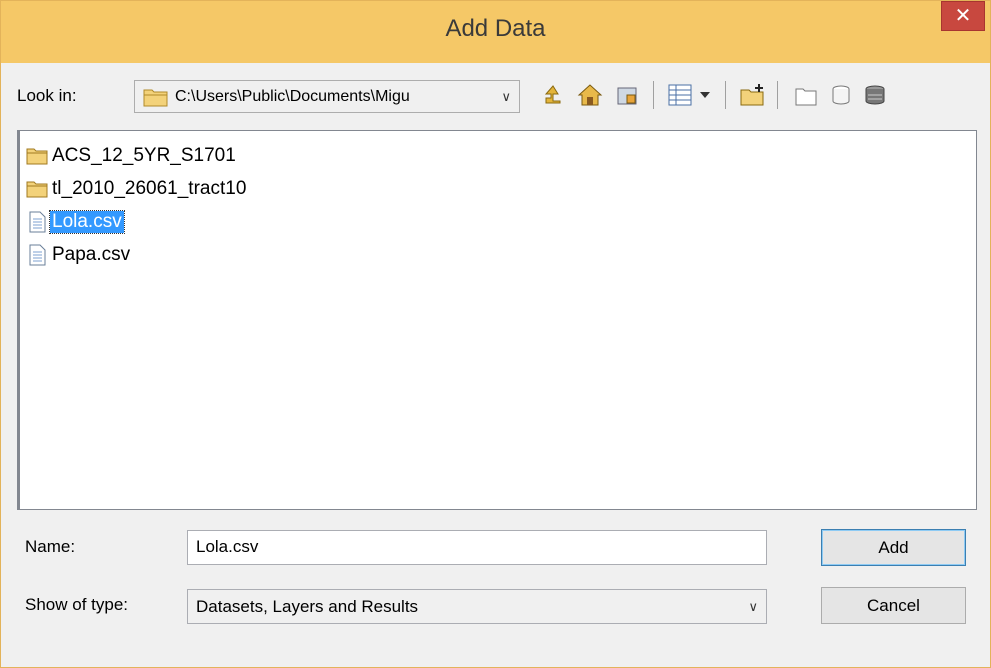 The image size is (991, 668). Describe the element at coordinates (77, 604) in the screenshot. I see `show-of-type-label: Show of type:` at that location.